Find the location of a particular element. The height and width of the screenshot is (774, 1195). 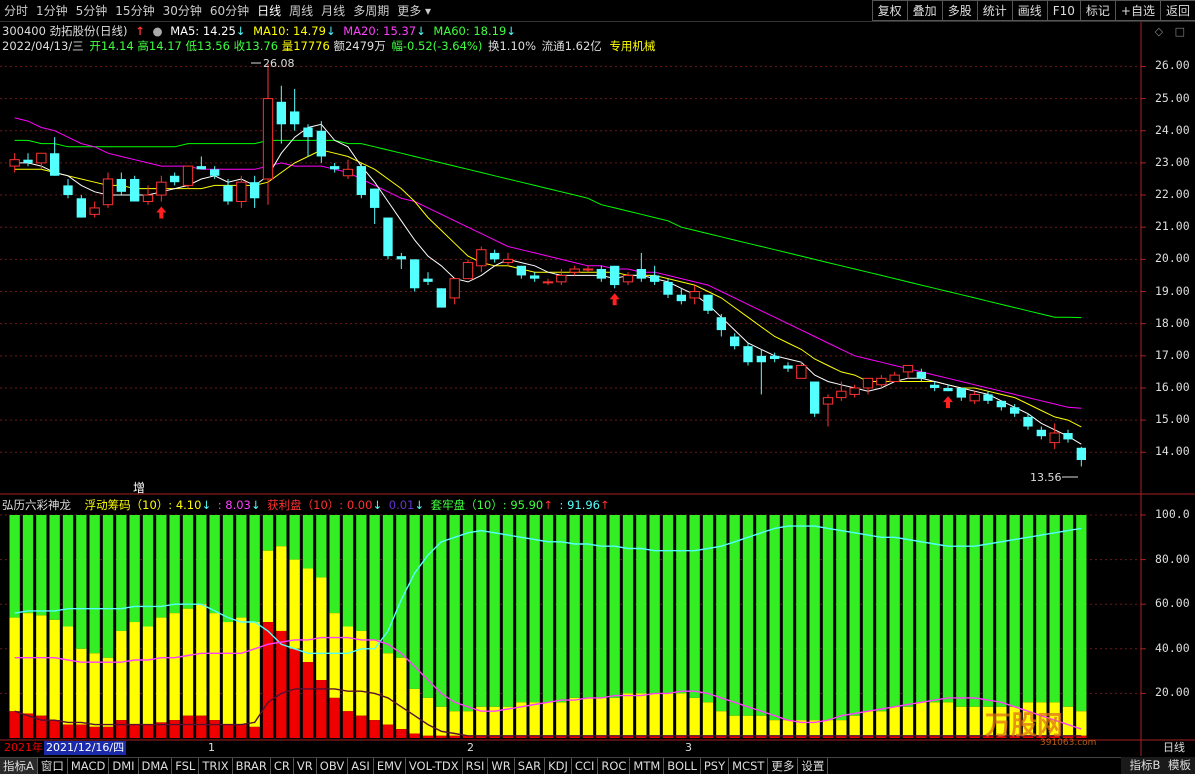

indicator-tab-5: FSL is located at coordinates (186, 766).